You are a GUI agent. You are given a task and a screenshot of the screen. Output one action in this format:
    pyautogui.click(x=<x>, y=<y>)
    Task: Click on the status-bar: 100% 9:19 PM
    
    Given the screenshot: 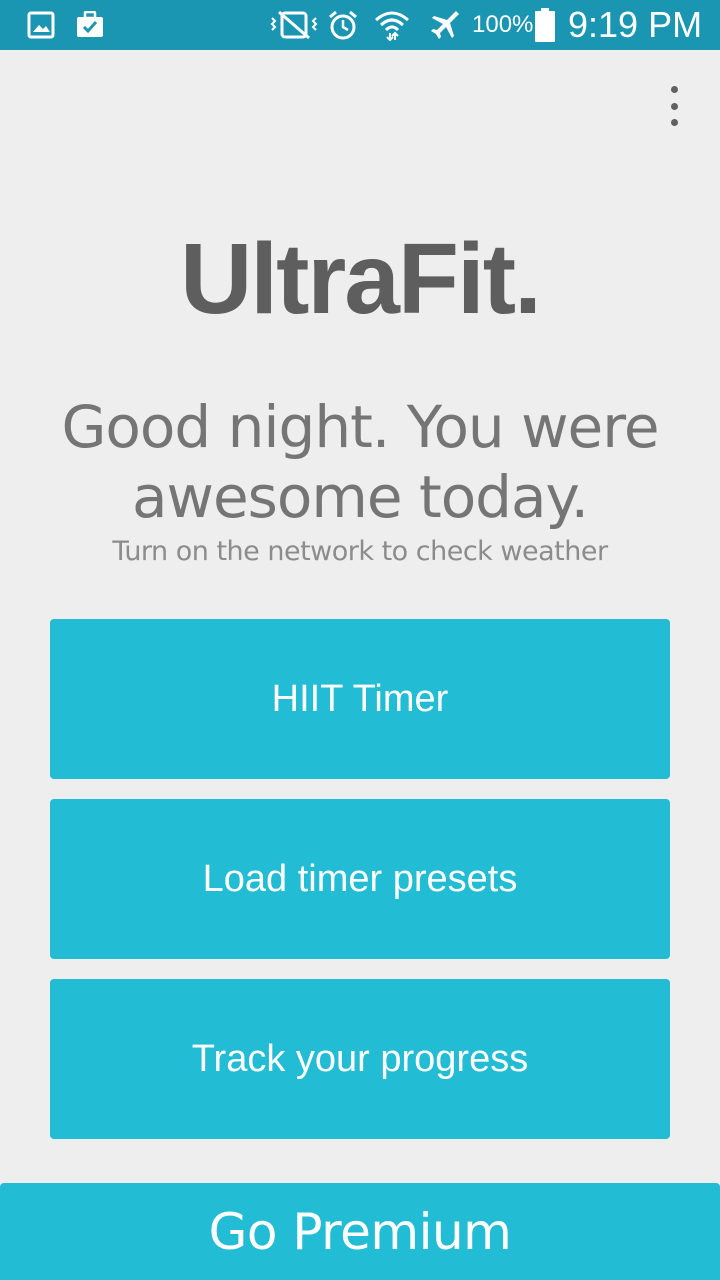 What is the action you would take?
    pyautogui.click(x=360, y=25)
    